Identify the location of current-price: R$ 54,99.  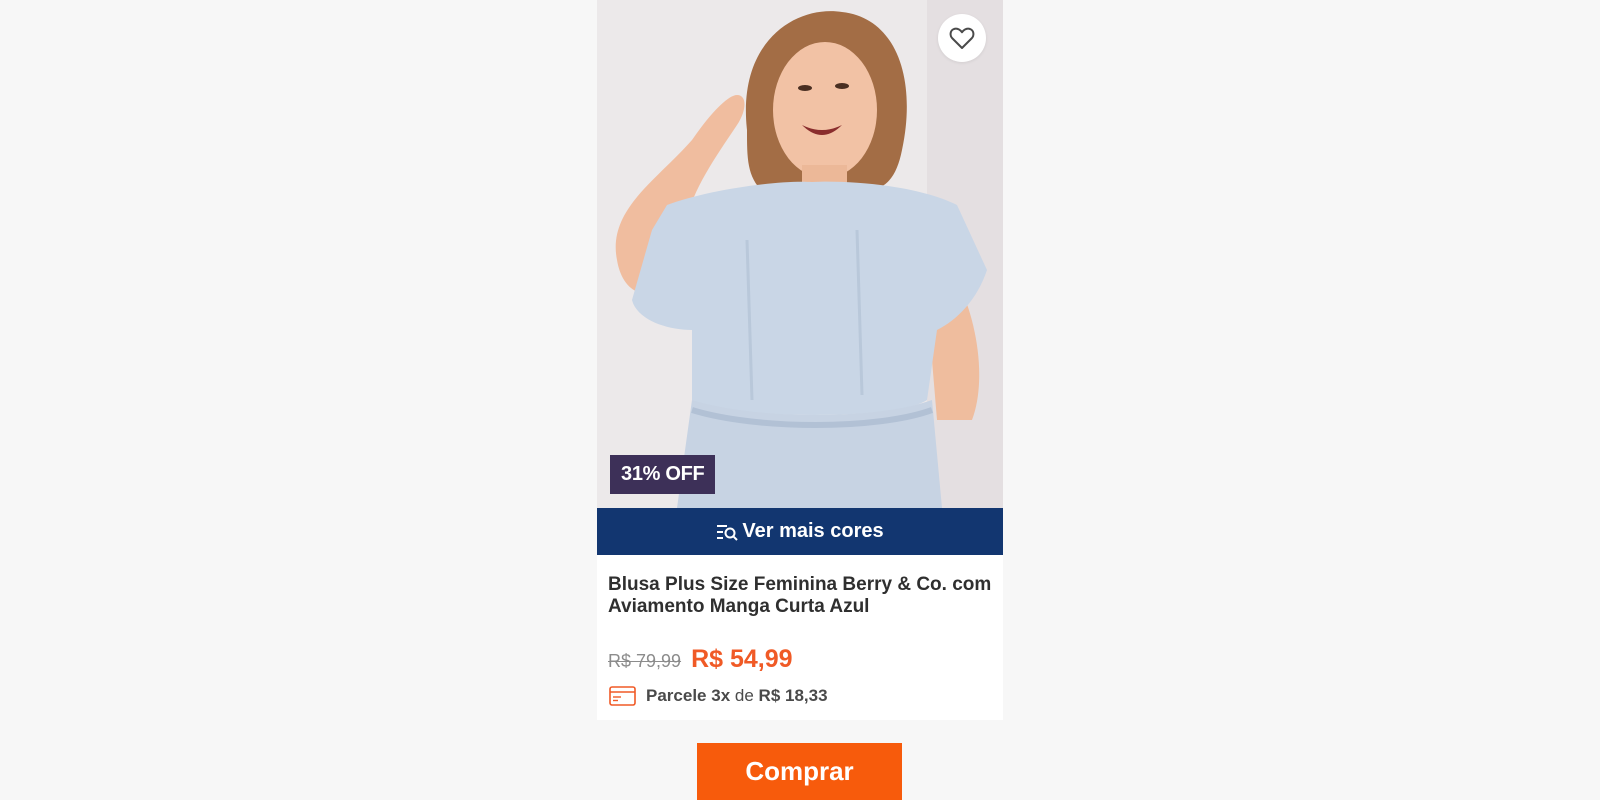
(742, 659).